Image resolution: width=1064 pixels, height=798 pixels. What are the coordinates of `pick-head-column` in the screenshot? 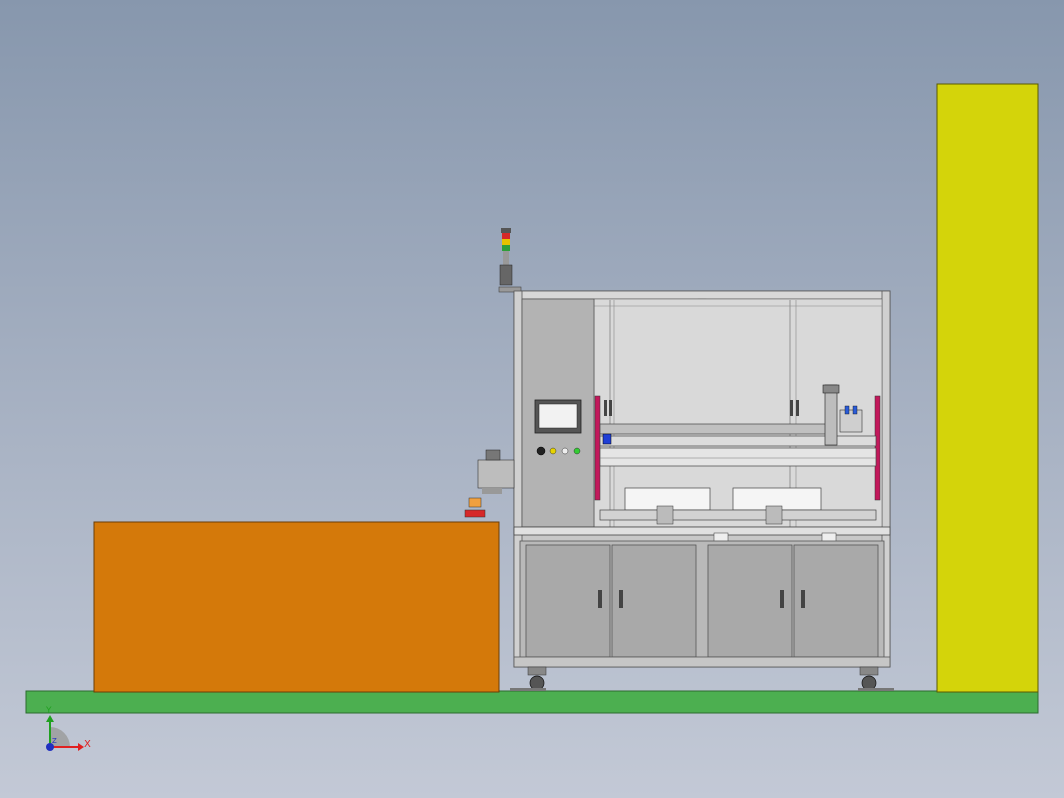 It's located at (831, 415).